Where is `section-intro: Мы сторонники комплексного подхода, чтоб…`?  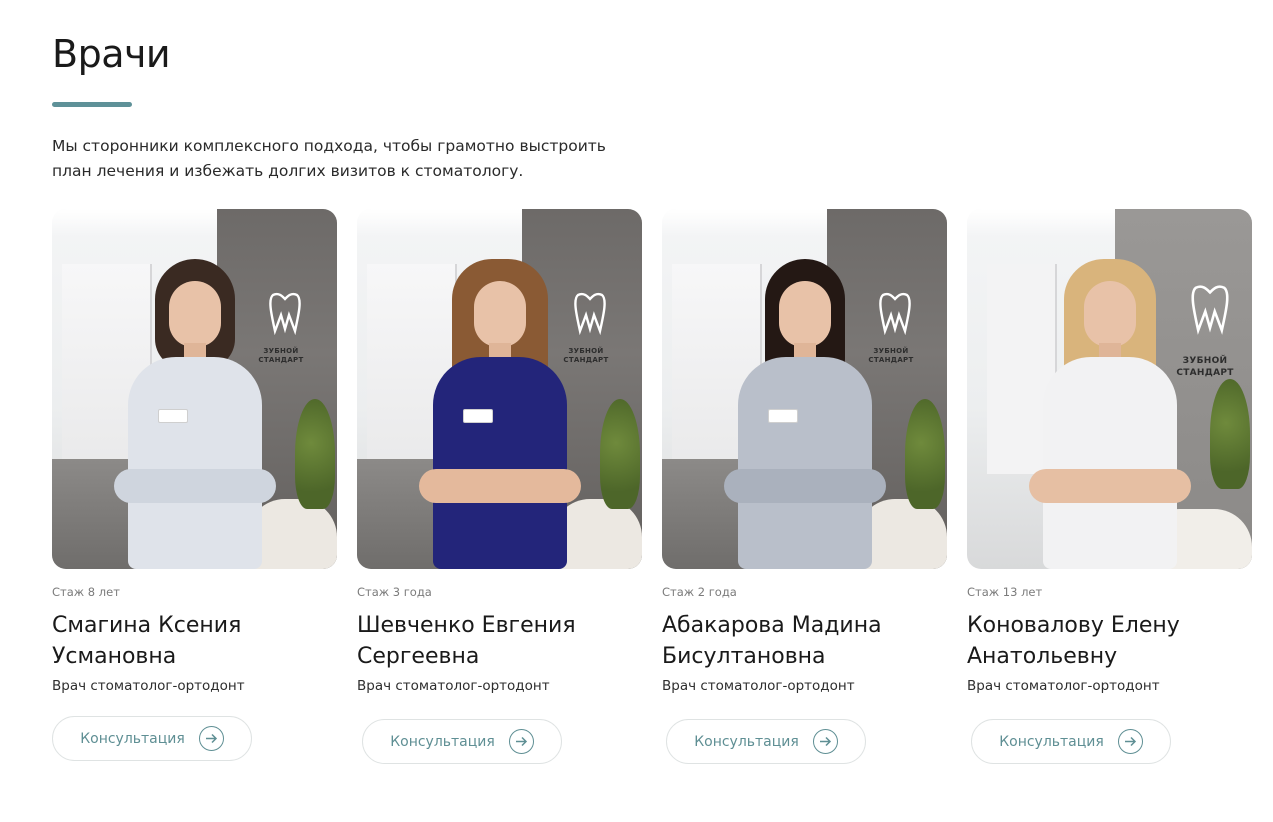 section-intro: Мы сторонники комплексного подхода, чтоб… is located at coordinates (329, 158).